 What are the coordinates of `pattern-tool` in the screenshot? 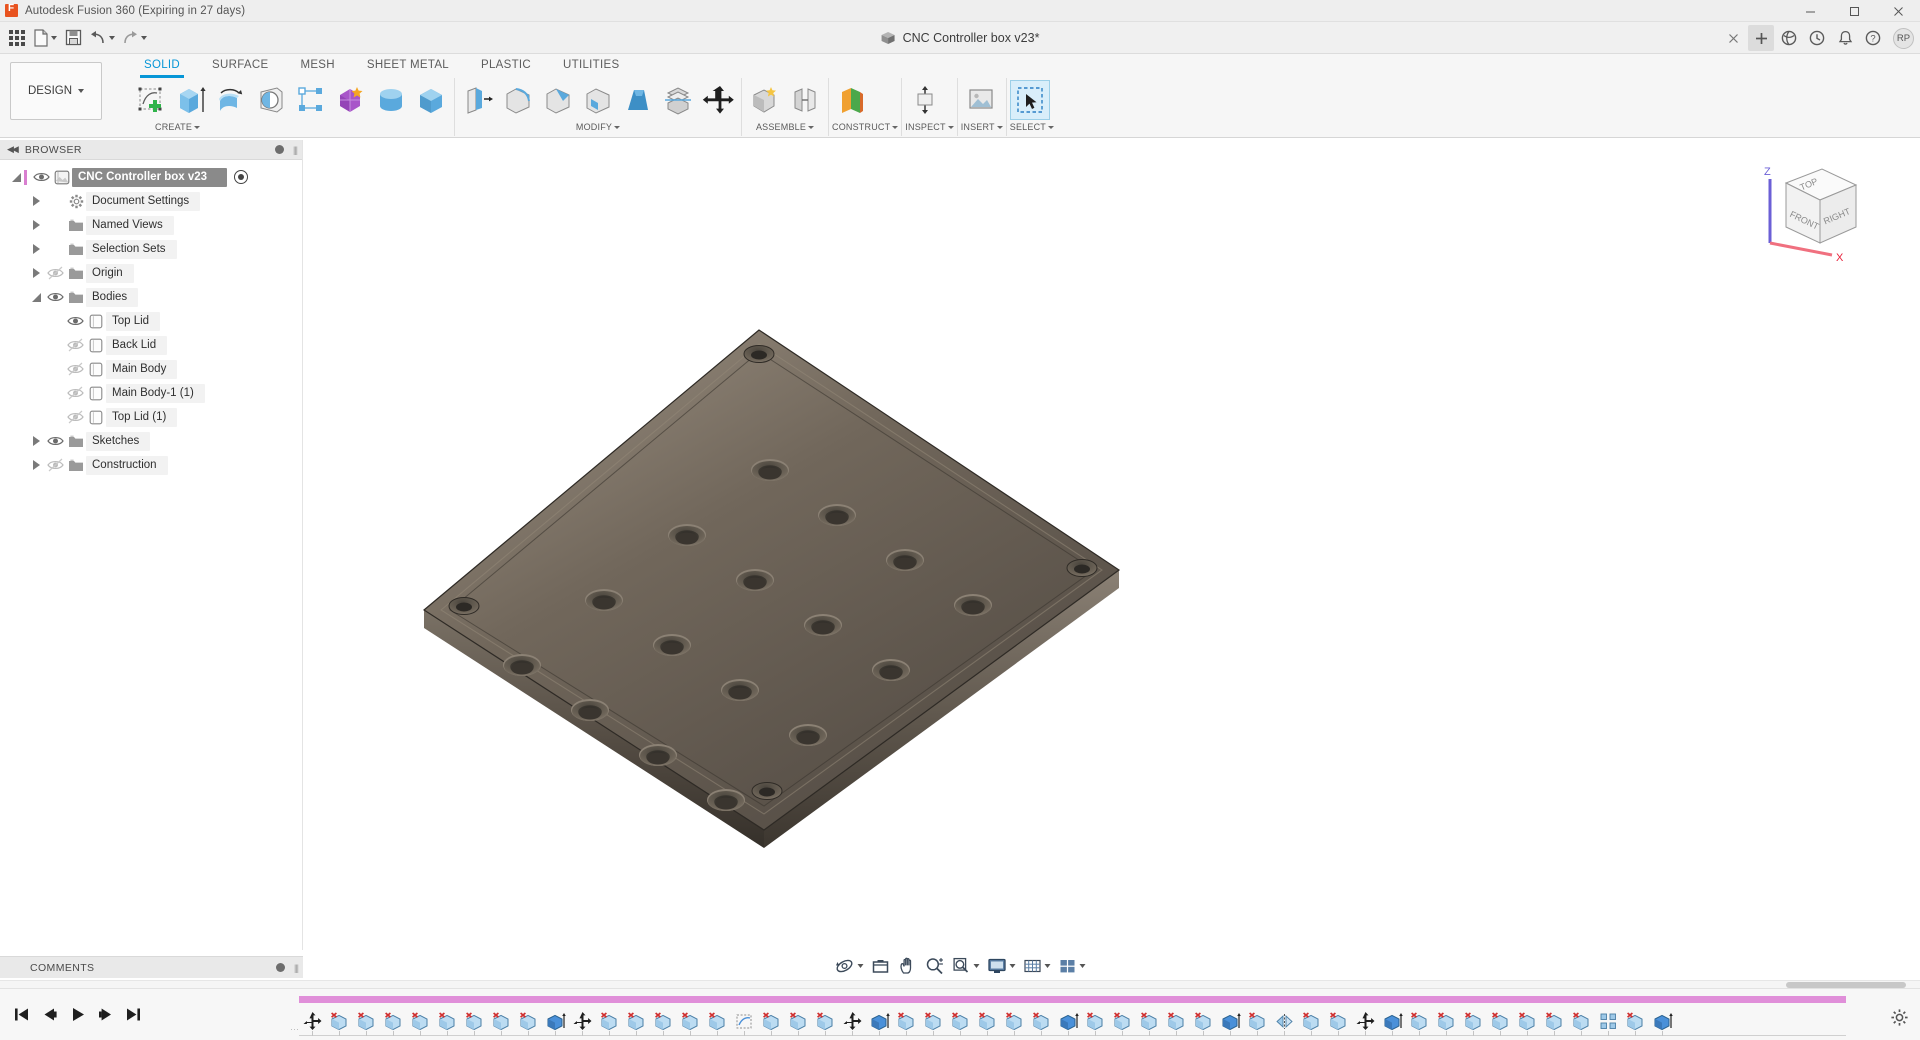 It's located at (311, 100).